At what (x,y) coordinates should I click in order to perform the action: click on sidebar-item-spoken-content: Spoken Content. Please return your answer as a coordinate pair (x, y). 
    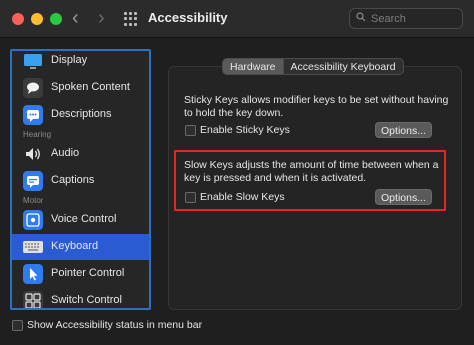
    Looking at the image, I should click on (80, 88).